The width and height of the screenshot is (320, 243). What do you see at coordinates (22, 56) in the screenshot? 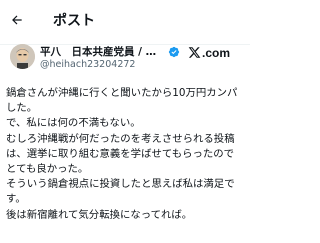
I see `author-avatar` at bounding box center [22, 56].